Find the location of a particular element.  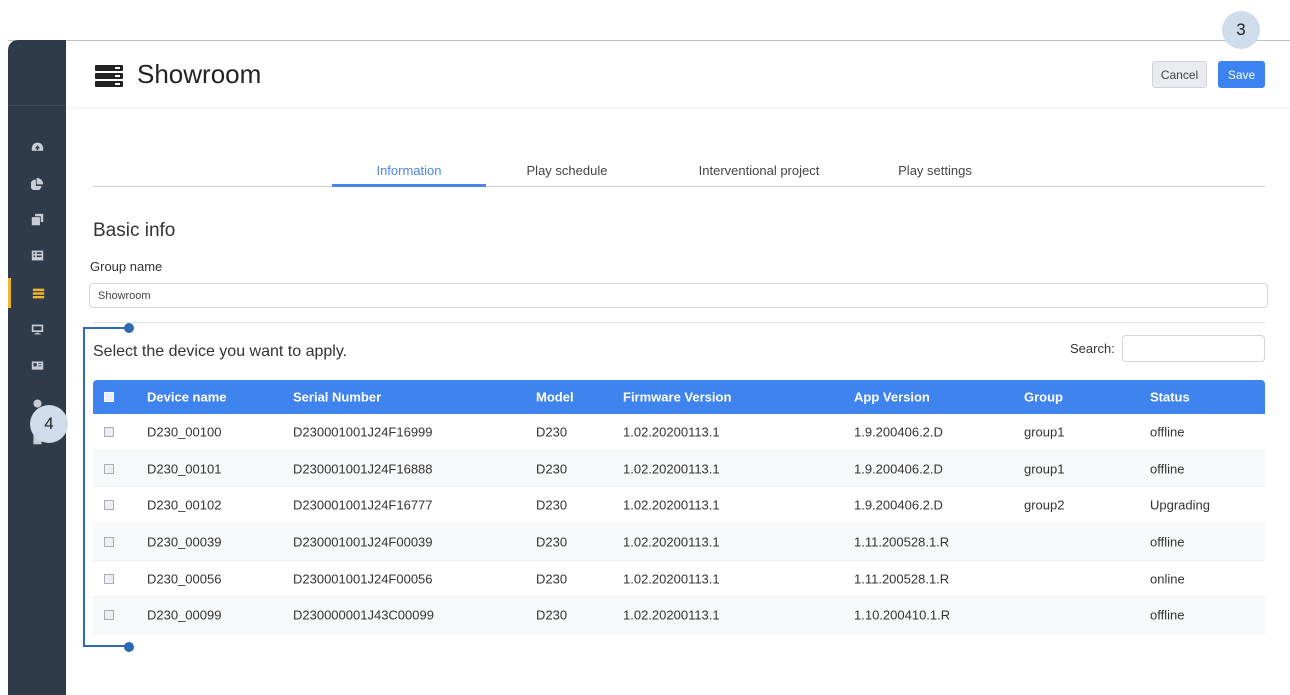

sidebar-item-accounts is located at coordinates (37, 365).